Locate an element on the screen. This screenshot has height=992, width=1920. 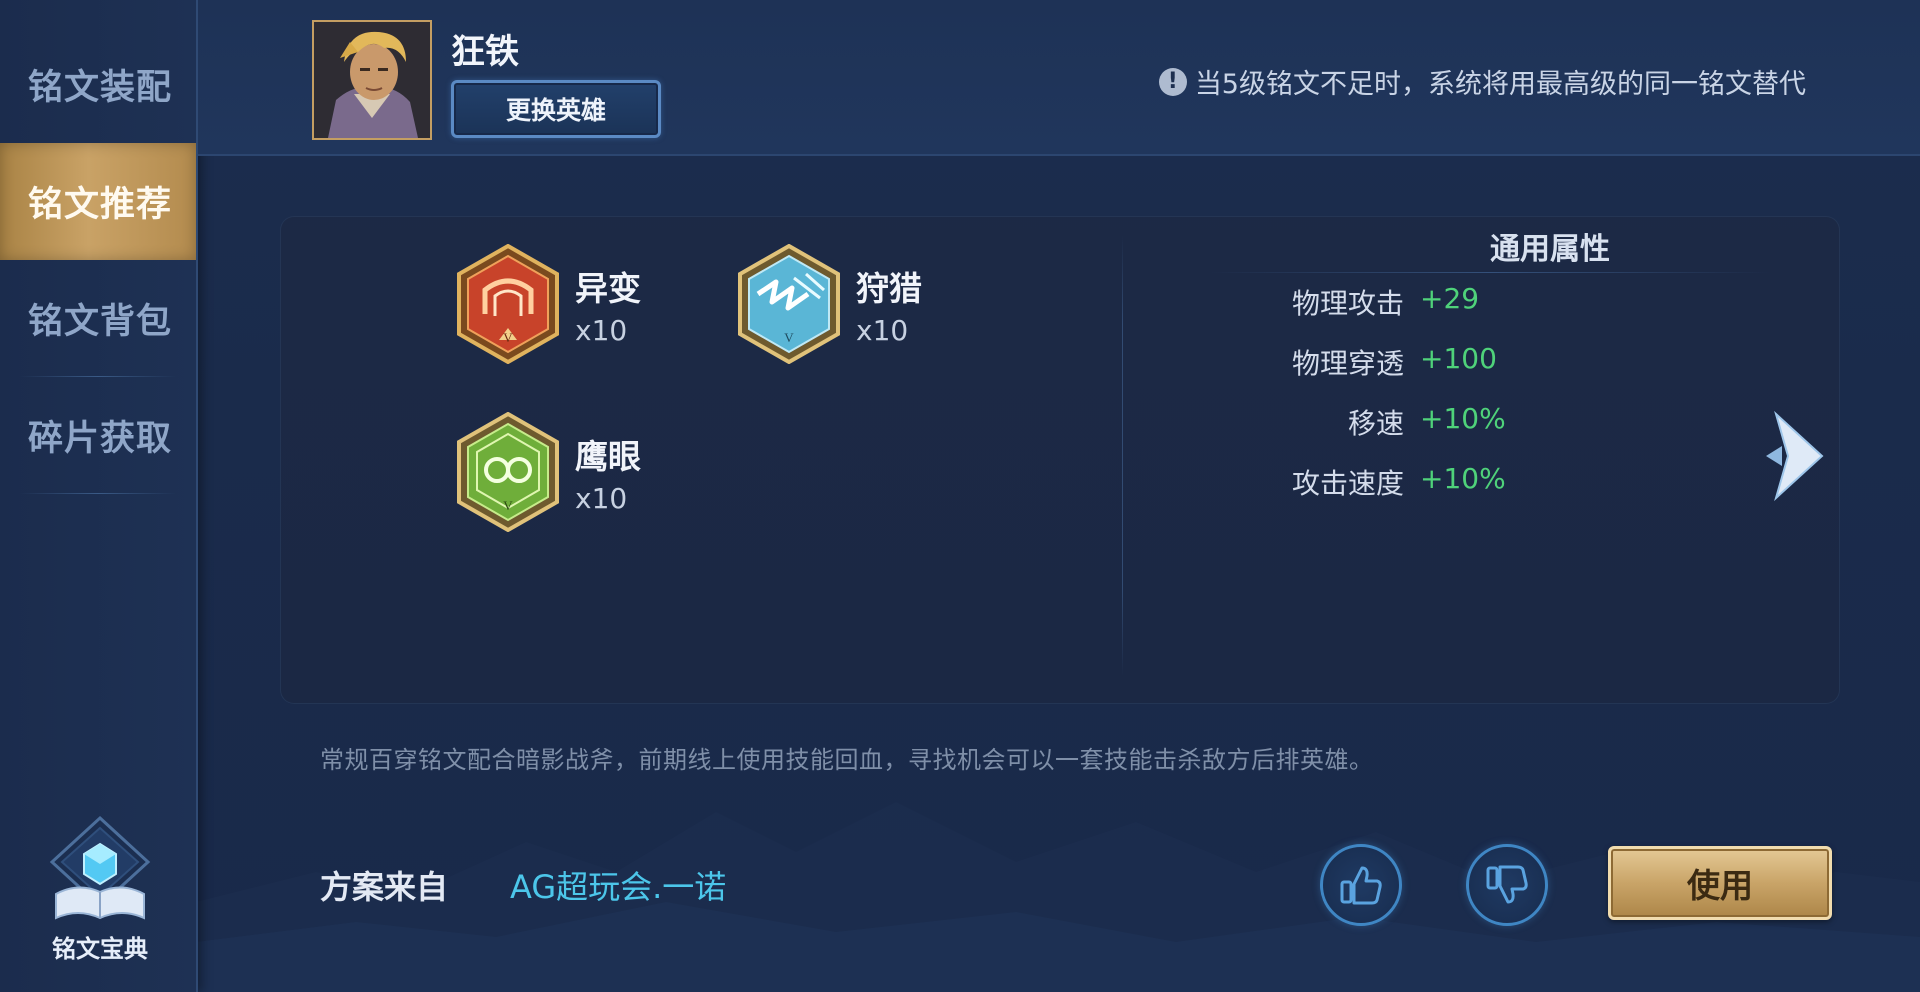
sidebar: 铭文装配 铭文推荐 铭文背包 碎片获取 铭文宝典 is located at coordinates (99, 496).